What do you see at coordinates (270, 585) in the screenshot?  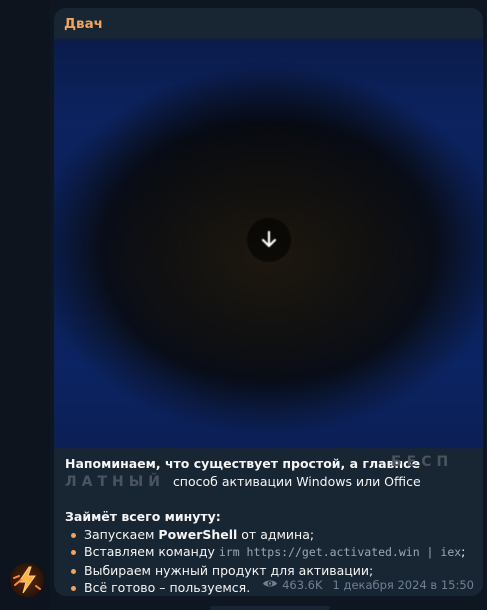 I see `eye-icon` at bounding box center [270, 585].